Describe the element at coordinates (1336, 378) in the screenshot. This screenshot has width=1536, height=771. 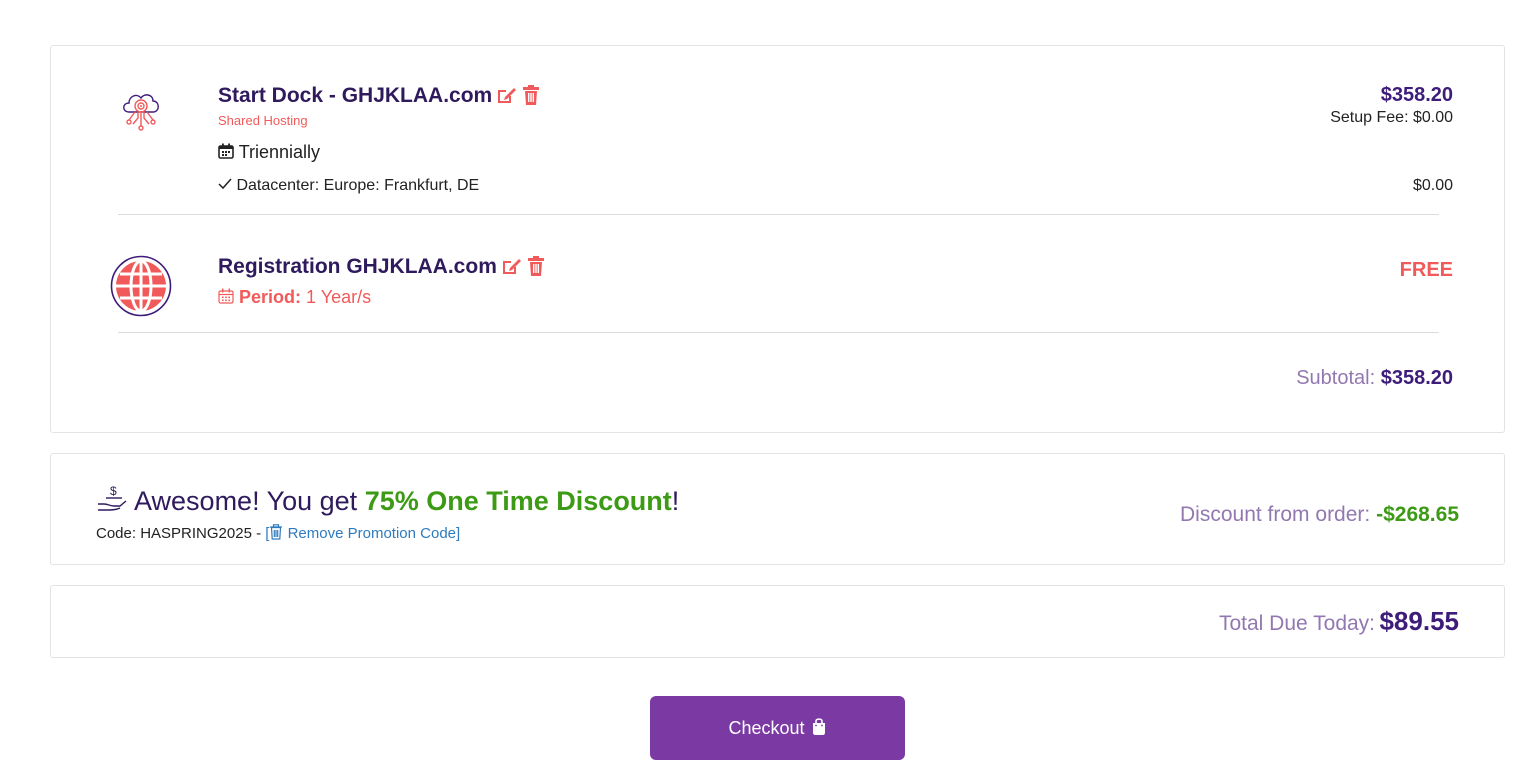
I see `subtotal-label: Subtotal:` at that location.